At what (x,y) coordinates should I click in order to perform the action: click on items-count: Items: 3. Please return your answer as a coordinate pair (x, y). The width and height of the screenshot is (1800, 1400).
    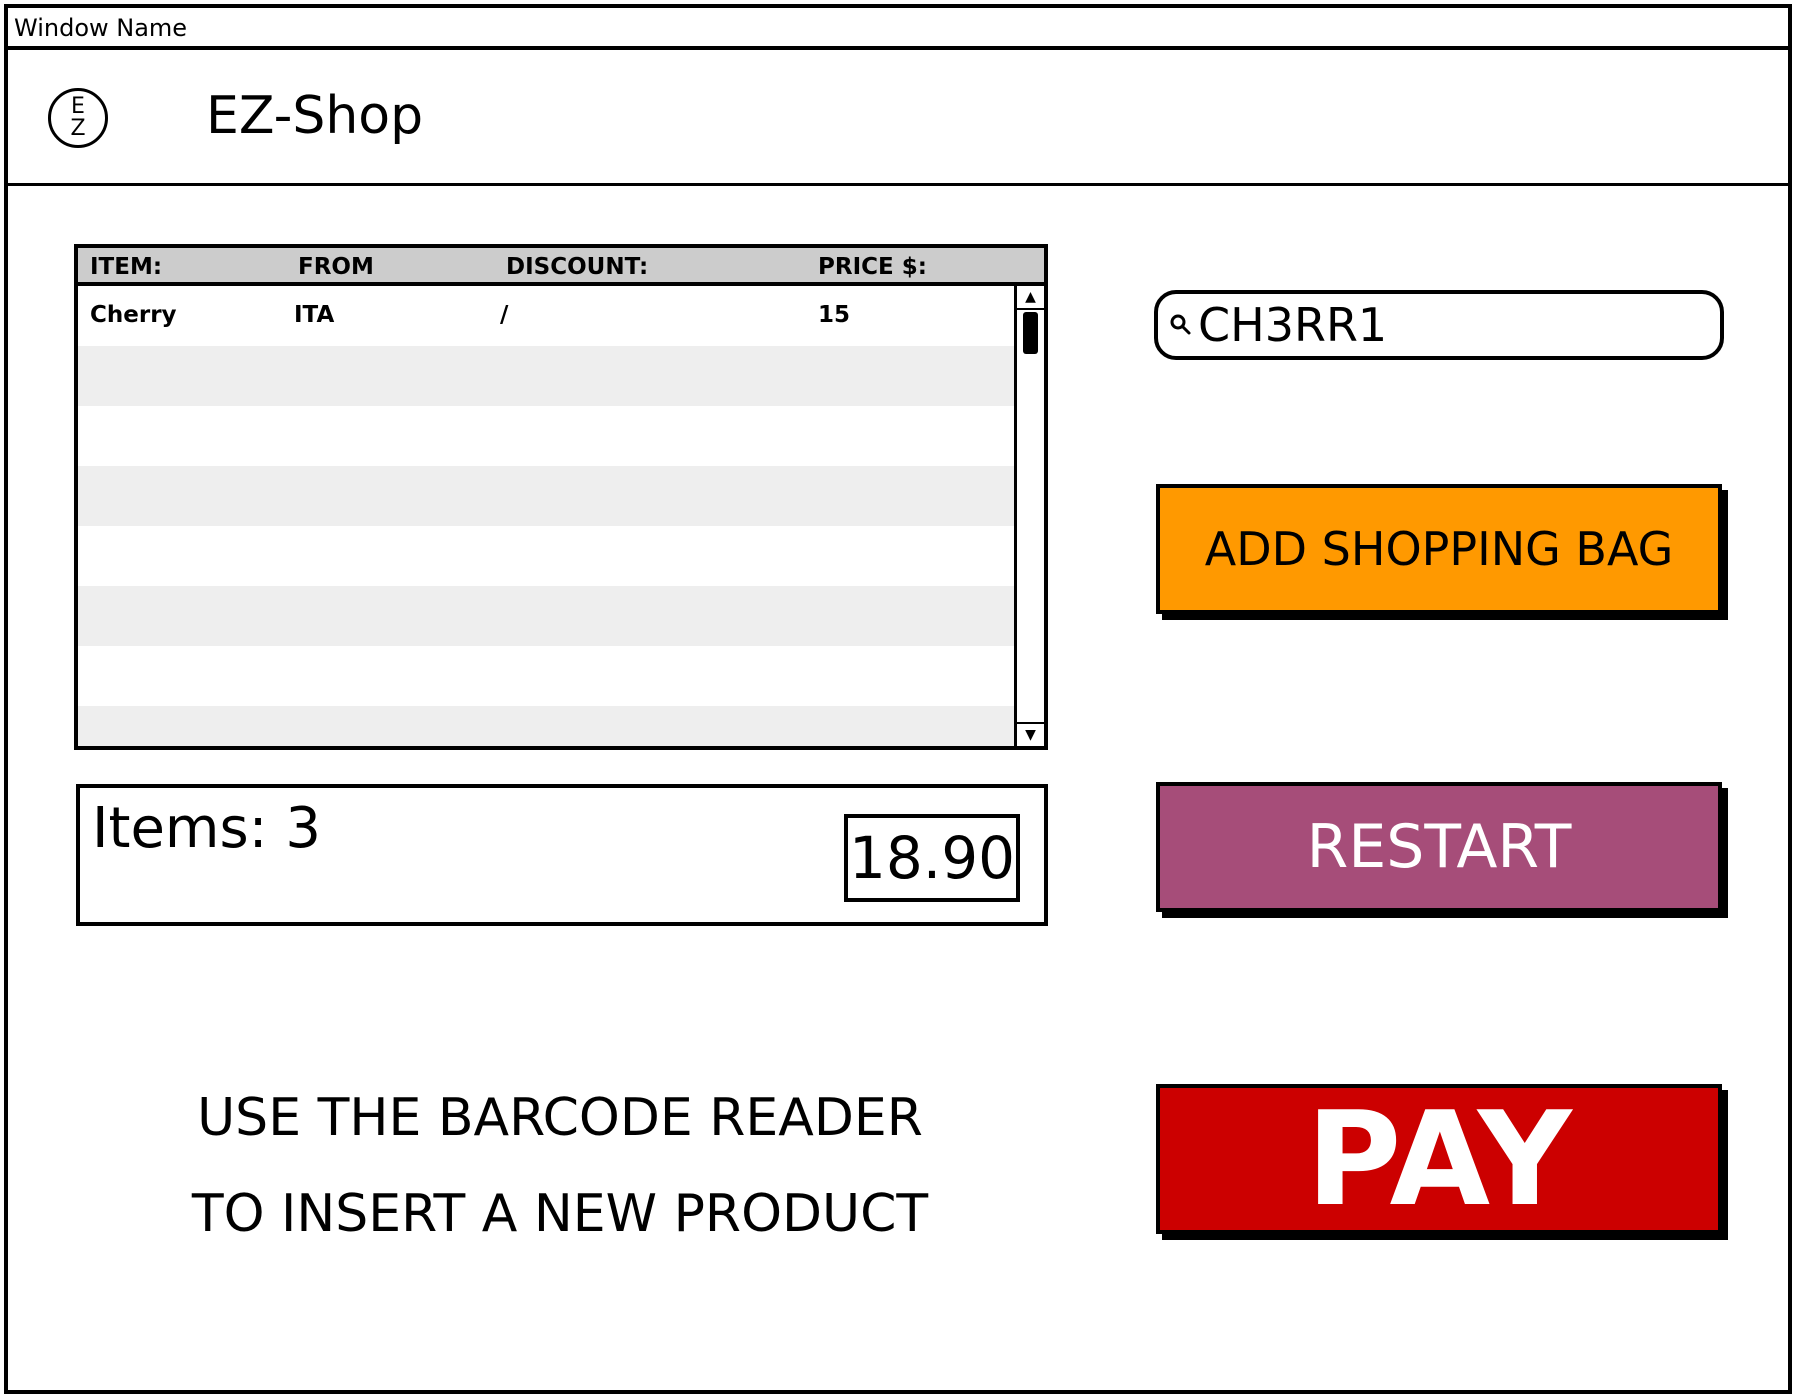
    Looking at the image, I should click on (206, 828).